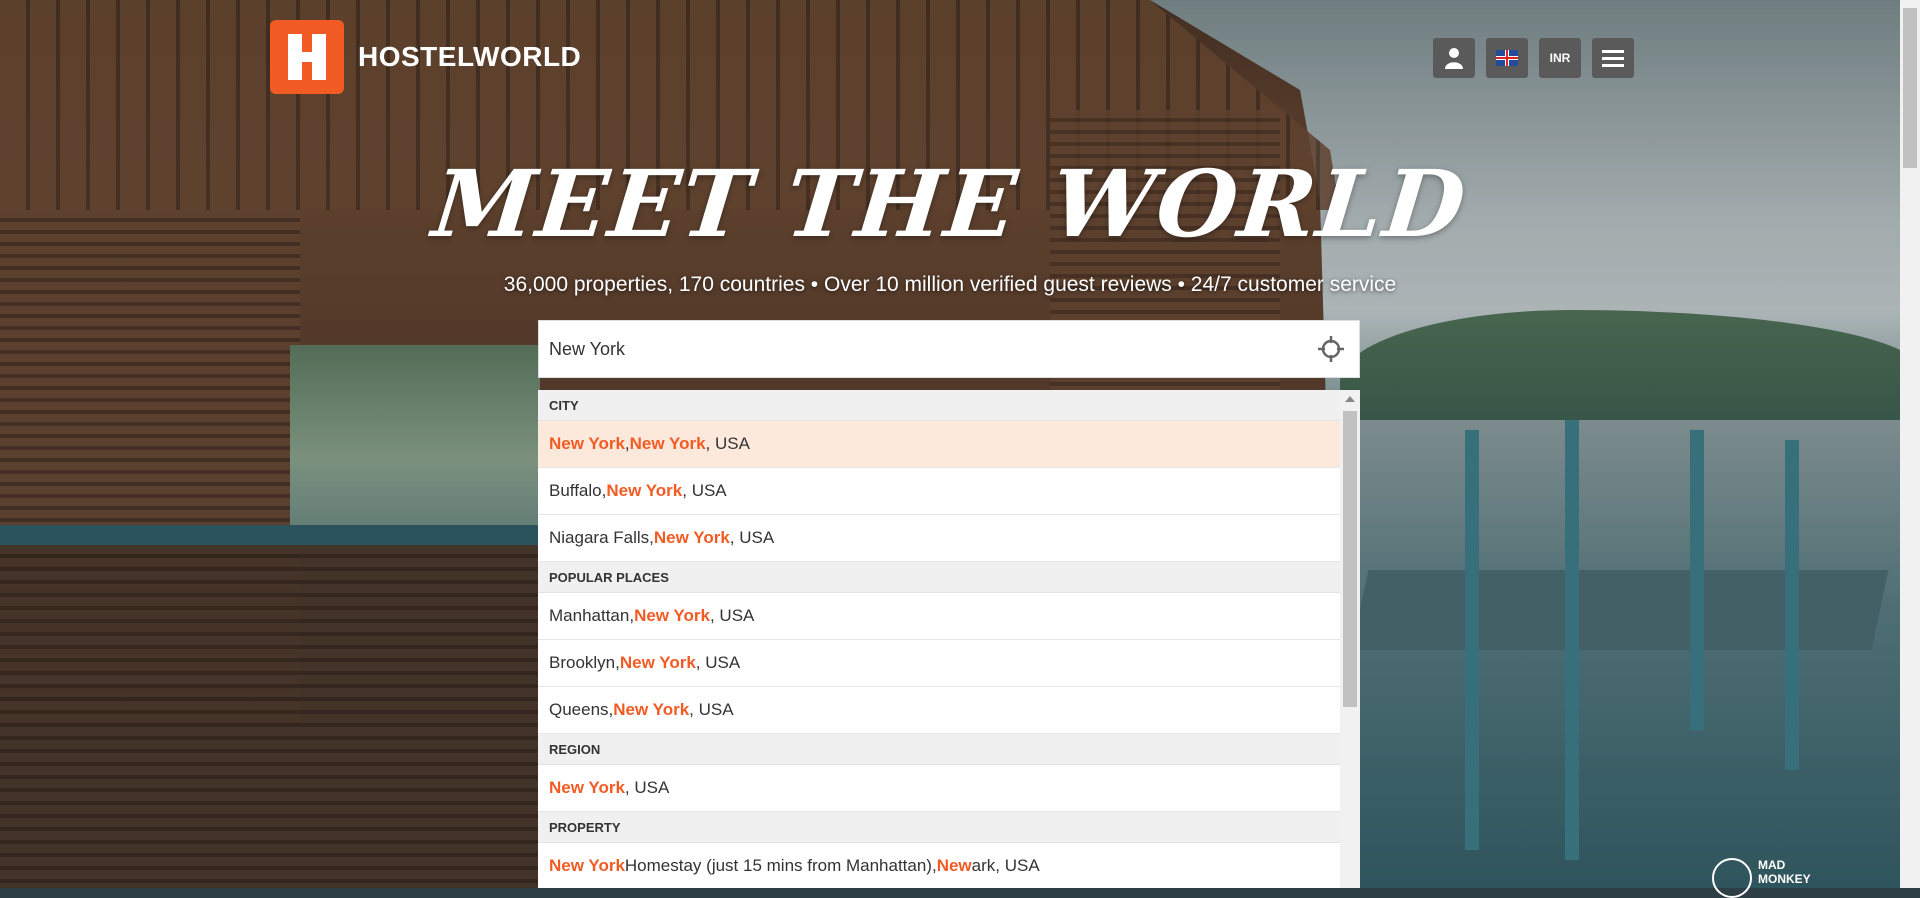  What do you see at coordinates (939, 749) in the screenshot?
I see `suggestion-group-header: REGION` at bounding box center [939, 749].